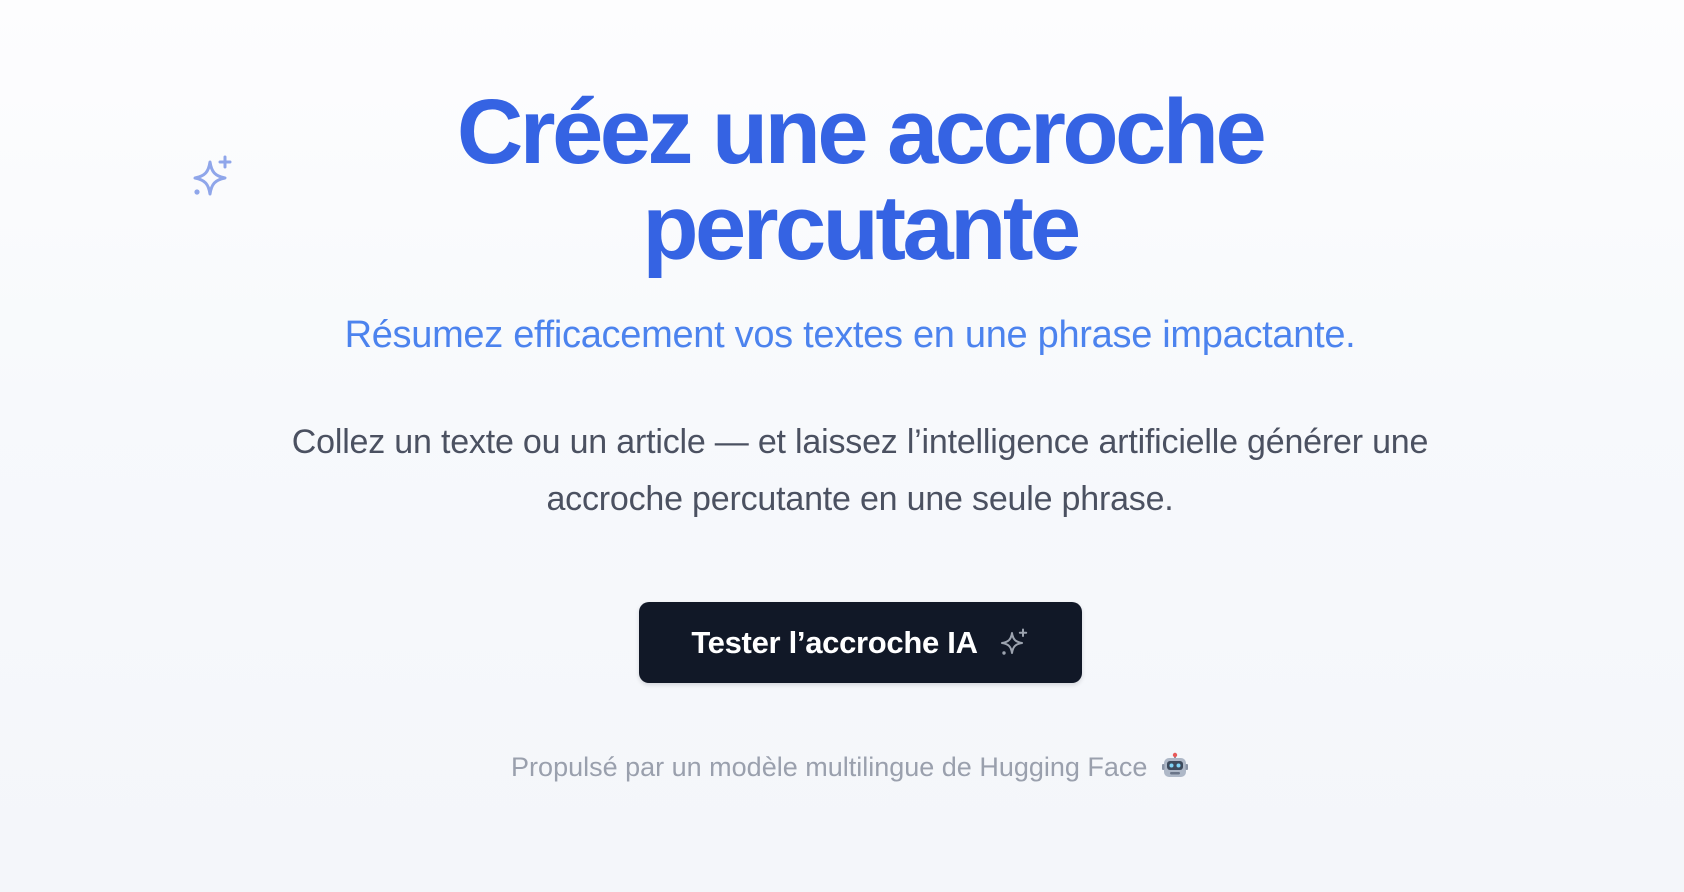  I want to click on title-line-1: Créez une accroche, so click(861, 132).